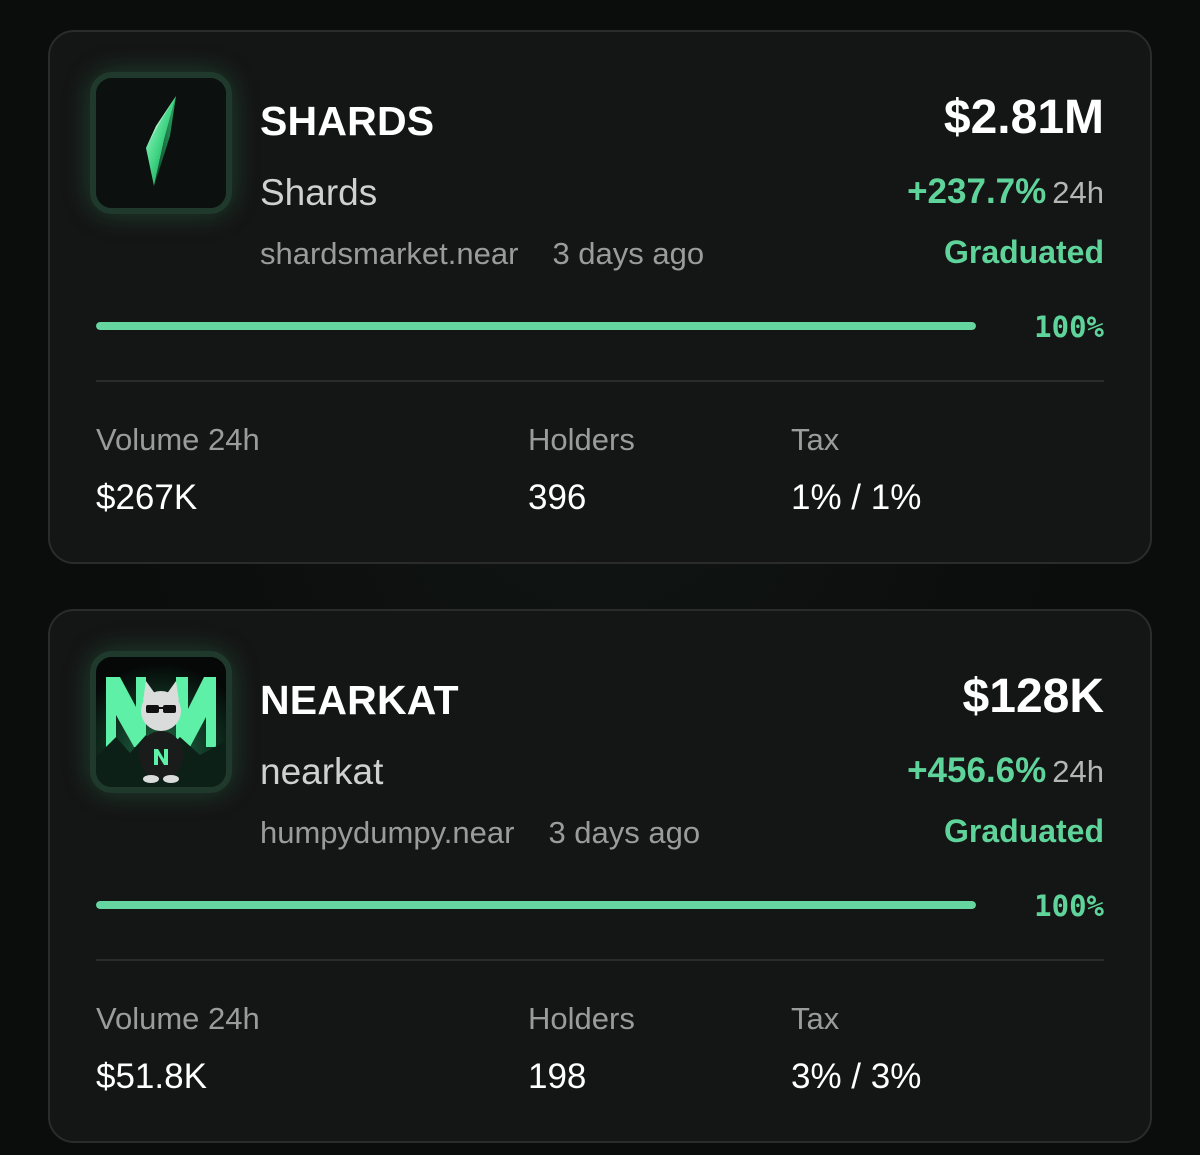  I want to click on creator-link: humpydumpy.near, so click(387, 832).